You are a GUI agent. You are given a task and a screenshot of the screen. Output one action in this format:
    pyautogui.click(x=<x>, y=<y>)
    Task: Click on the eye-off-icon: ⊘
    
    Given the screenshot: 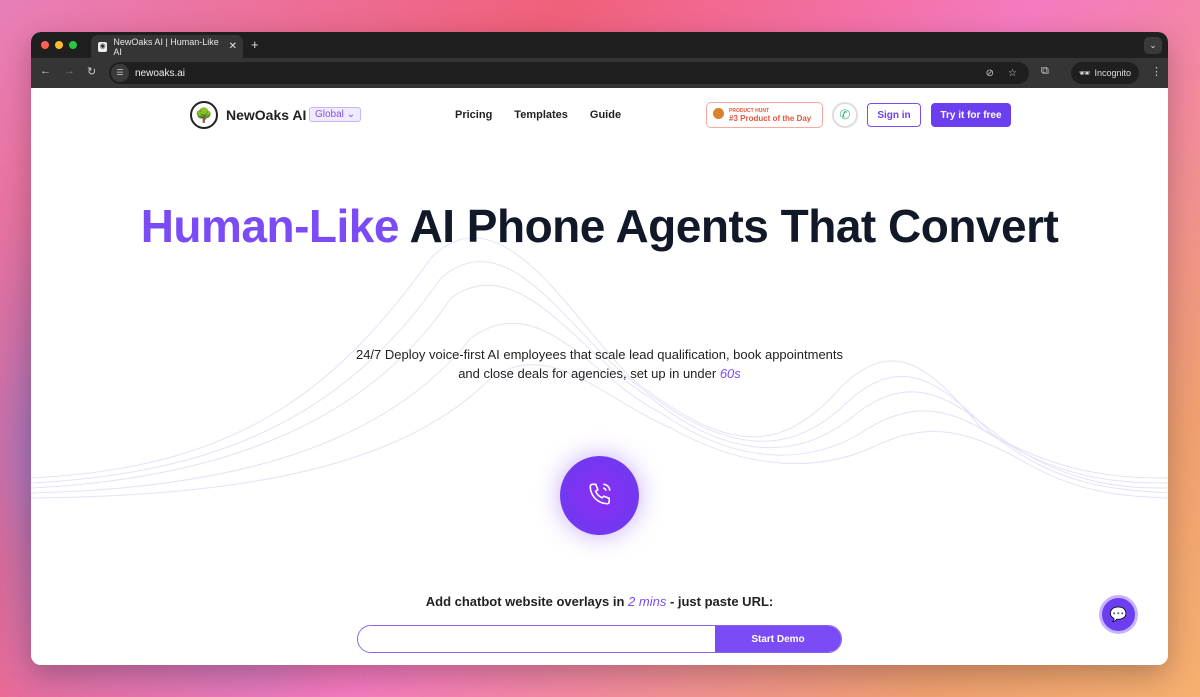 What is the action you would take?
    pyautogui.click(x=990, y=73)
    